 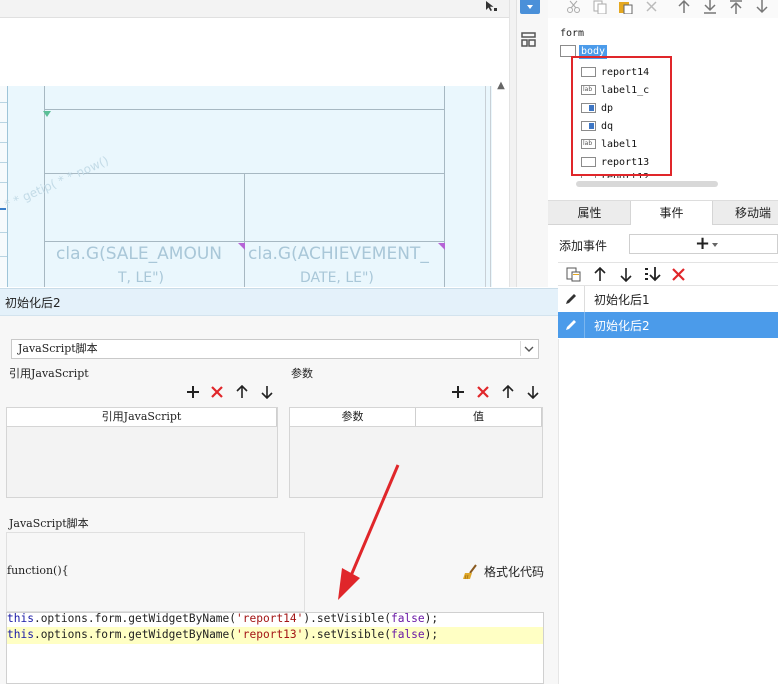 I want to click on script-label: JavaScript脚本, so click(x=49, y=523).